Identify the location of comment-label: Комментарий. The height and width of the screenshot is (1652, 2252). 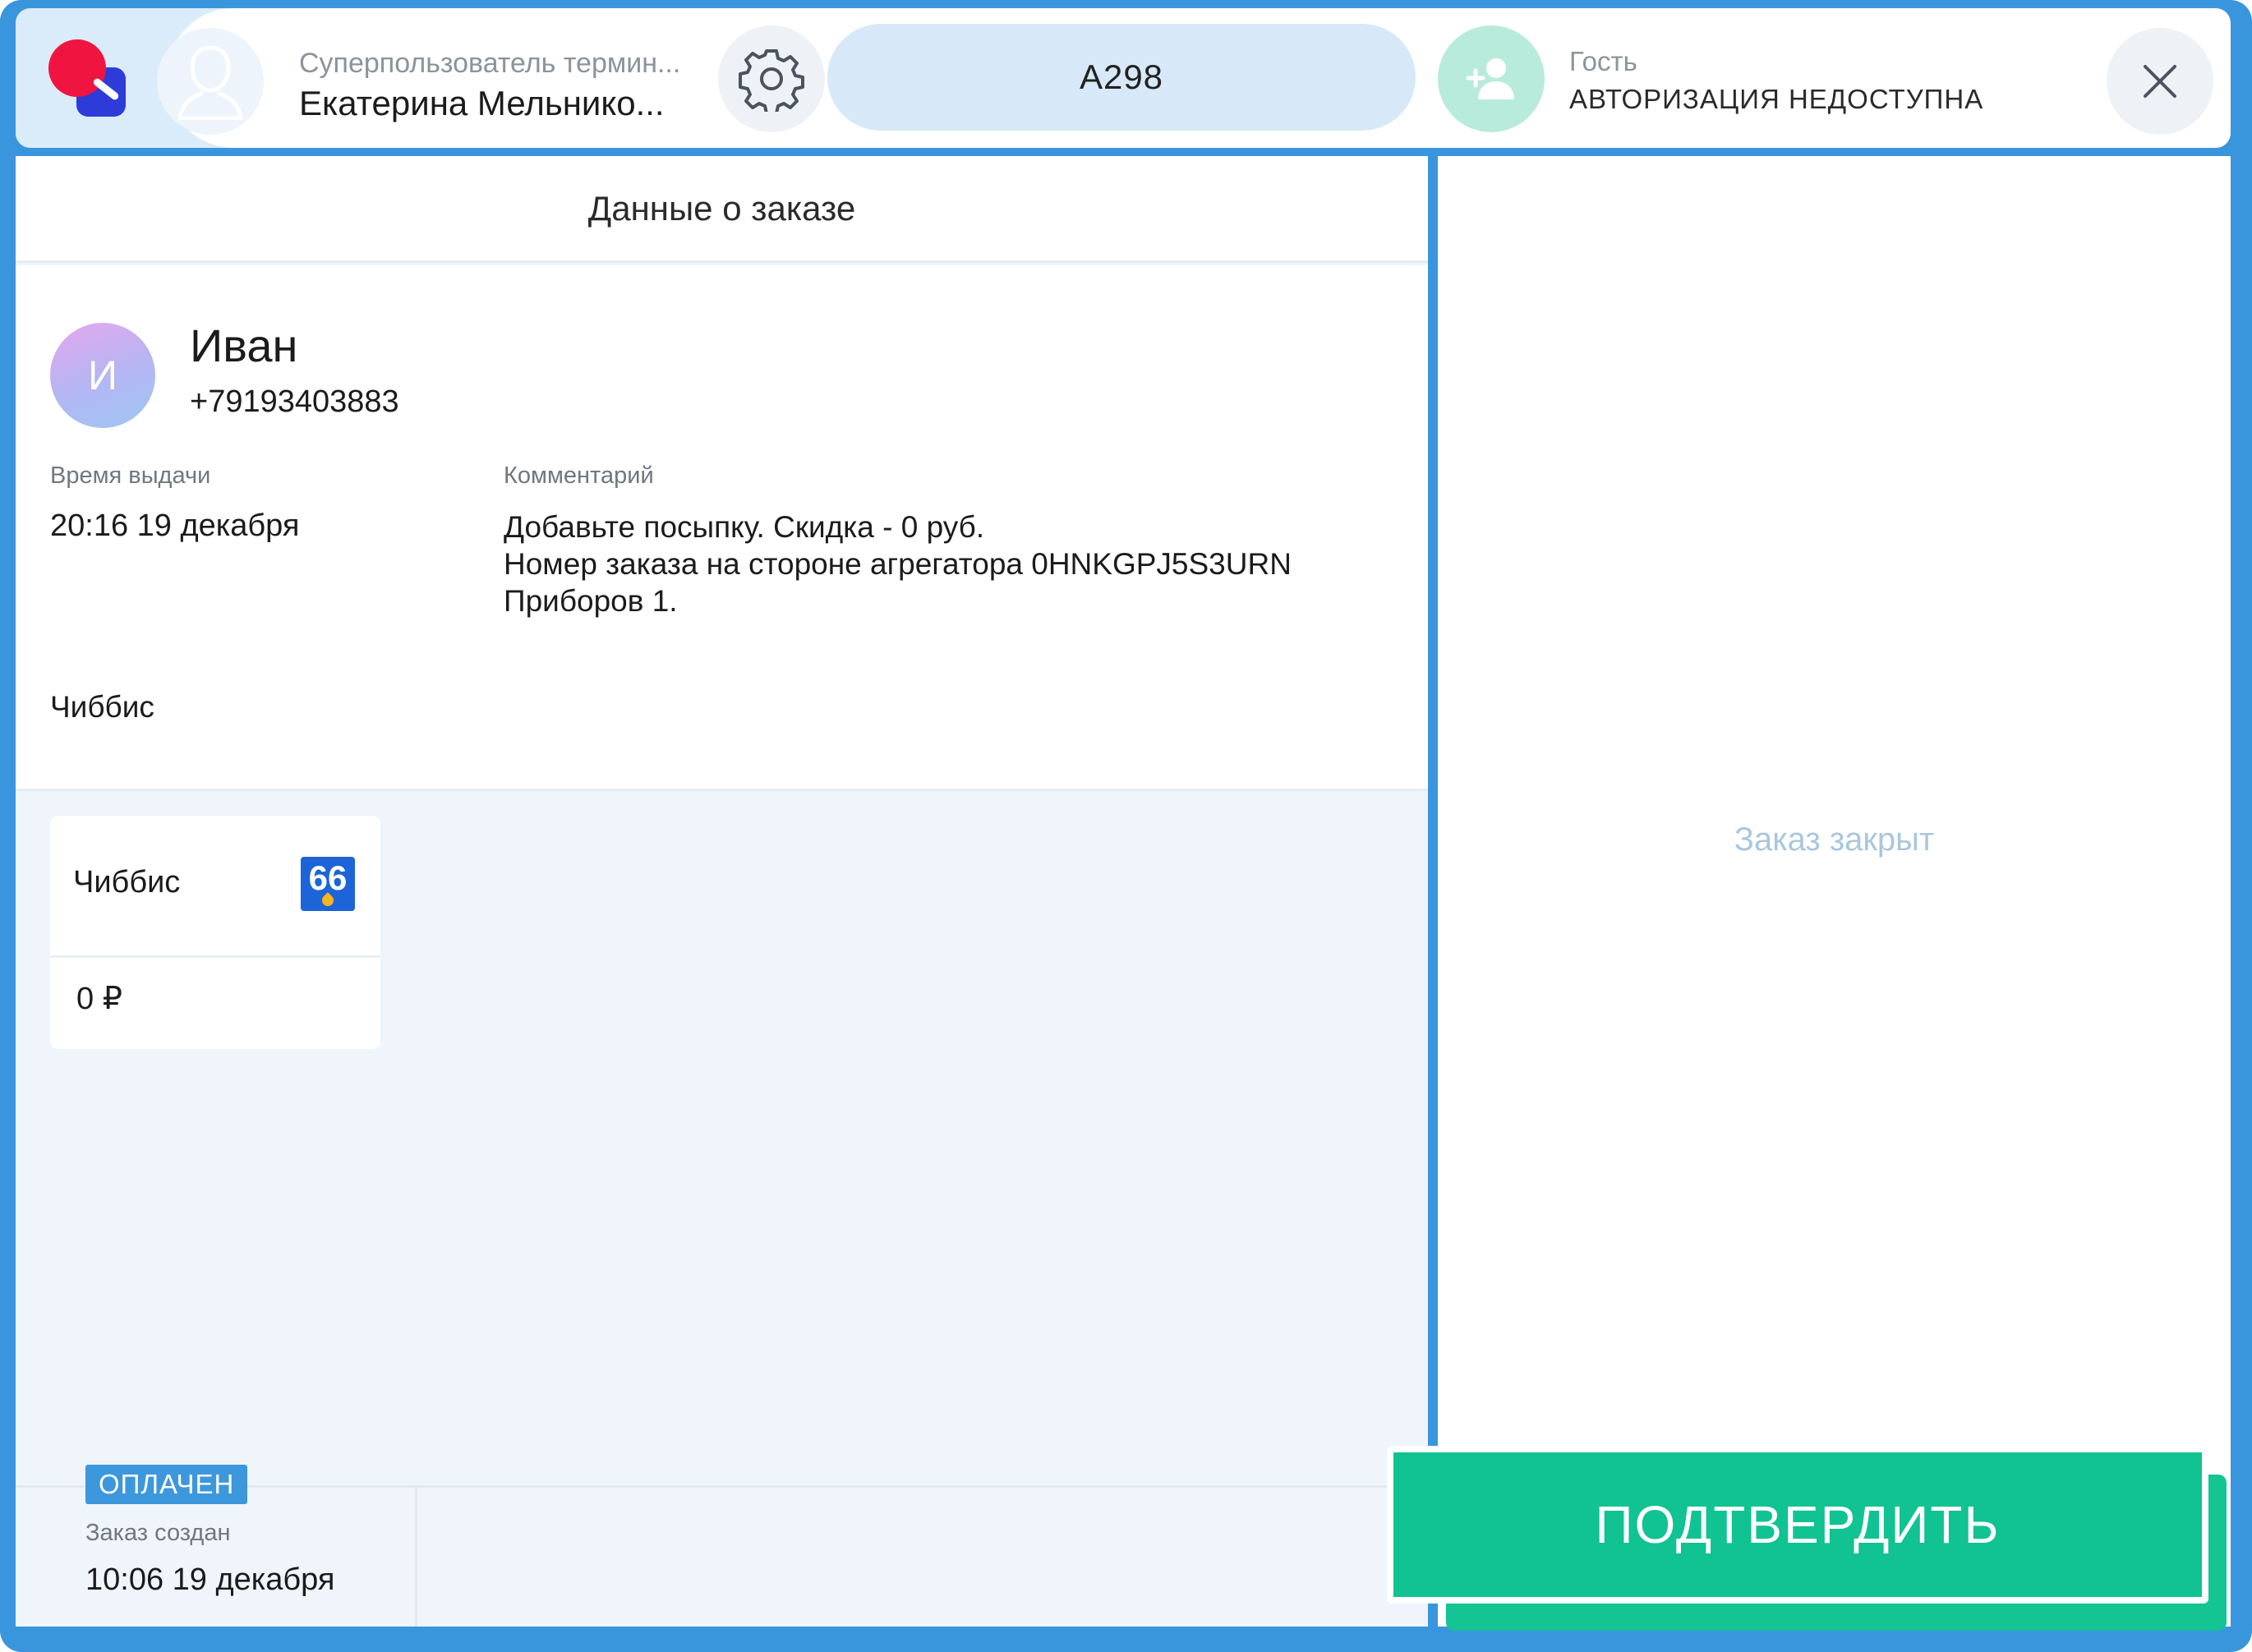
(579, 476).